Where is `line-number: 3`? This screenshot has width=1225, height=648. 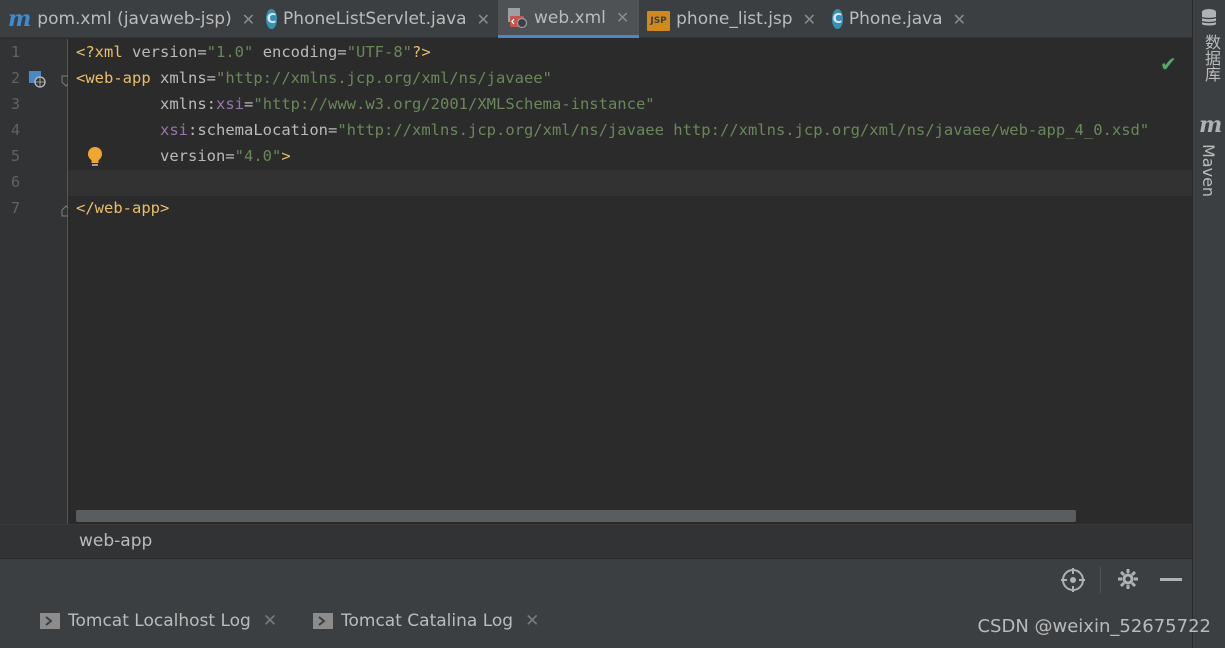 line-number: 3 is located at coordinates (15, 104).